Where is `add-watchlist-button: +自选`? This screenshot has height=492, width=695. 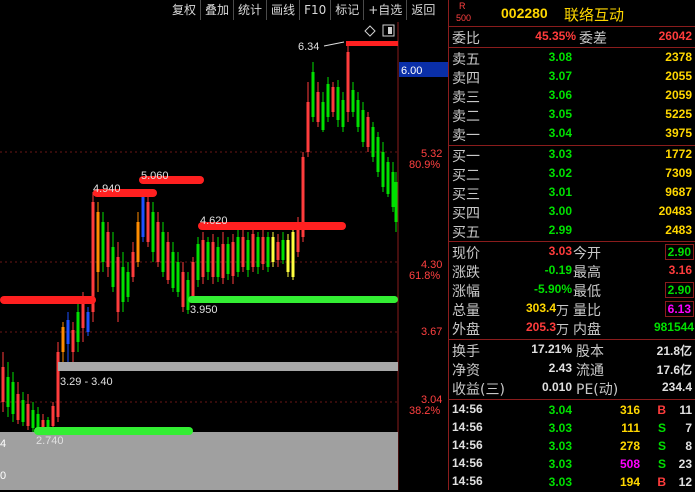 add-watchlist-button: +自选 is located at coordinates (384, 10).